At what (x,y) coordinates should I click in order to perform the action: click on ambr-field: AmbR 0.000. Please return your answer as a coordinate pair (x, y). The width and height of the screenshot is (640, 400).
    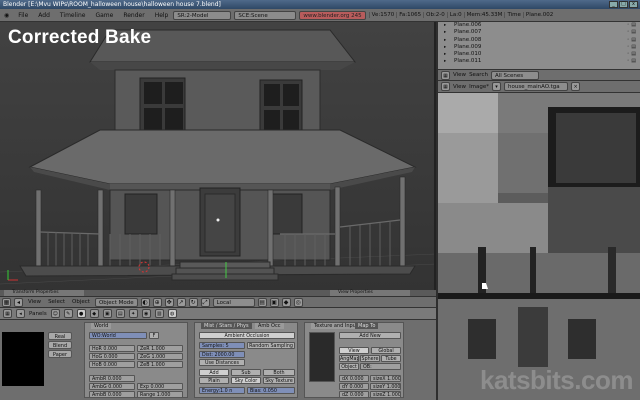
    Looking at the image, I should click on (112, 378).